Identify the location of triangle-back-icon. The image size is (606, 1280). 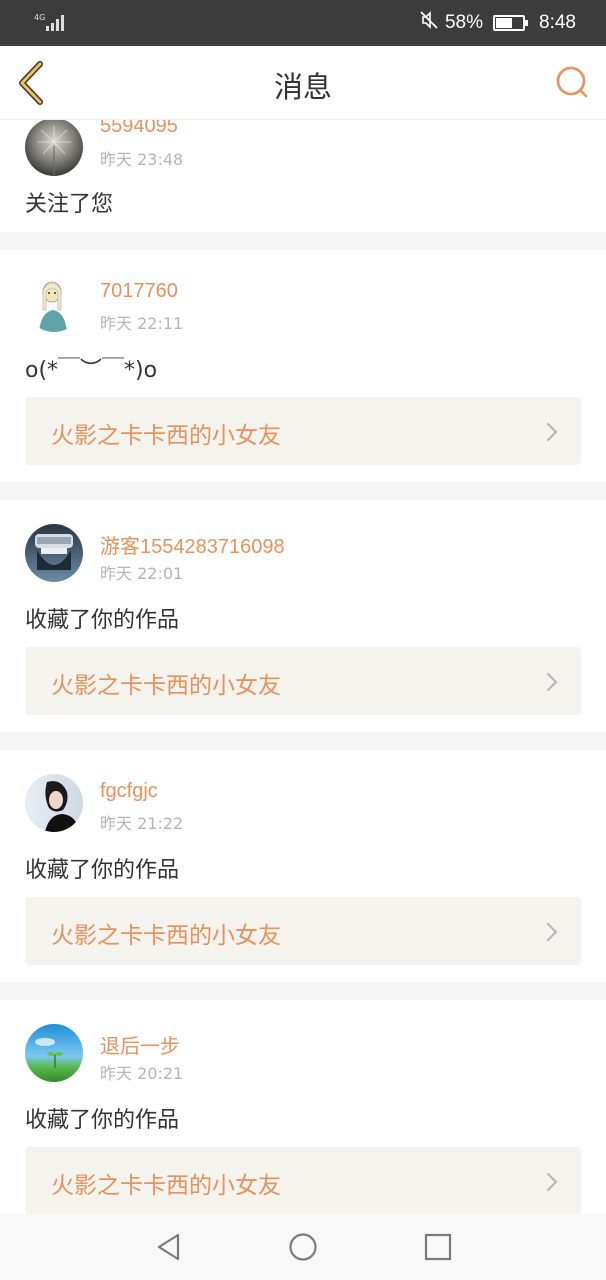
(169, 1247).